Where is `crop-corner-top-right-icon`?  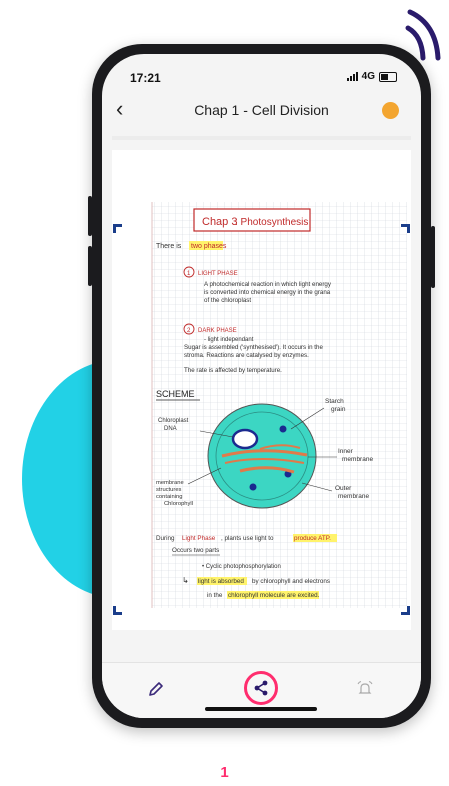
crop-corner-top-right-icon is located at coordinates (405, 228).